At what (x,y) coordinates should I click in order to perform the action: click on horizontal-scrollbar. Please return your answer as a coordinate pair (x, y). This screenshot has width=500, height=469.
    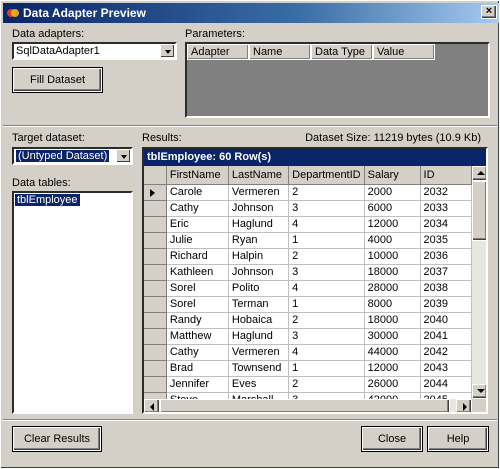
    Looking at the image, I should click on (308, 405).